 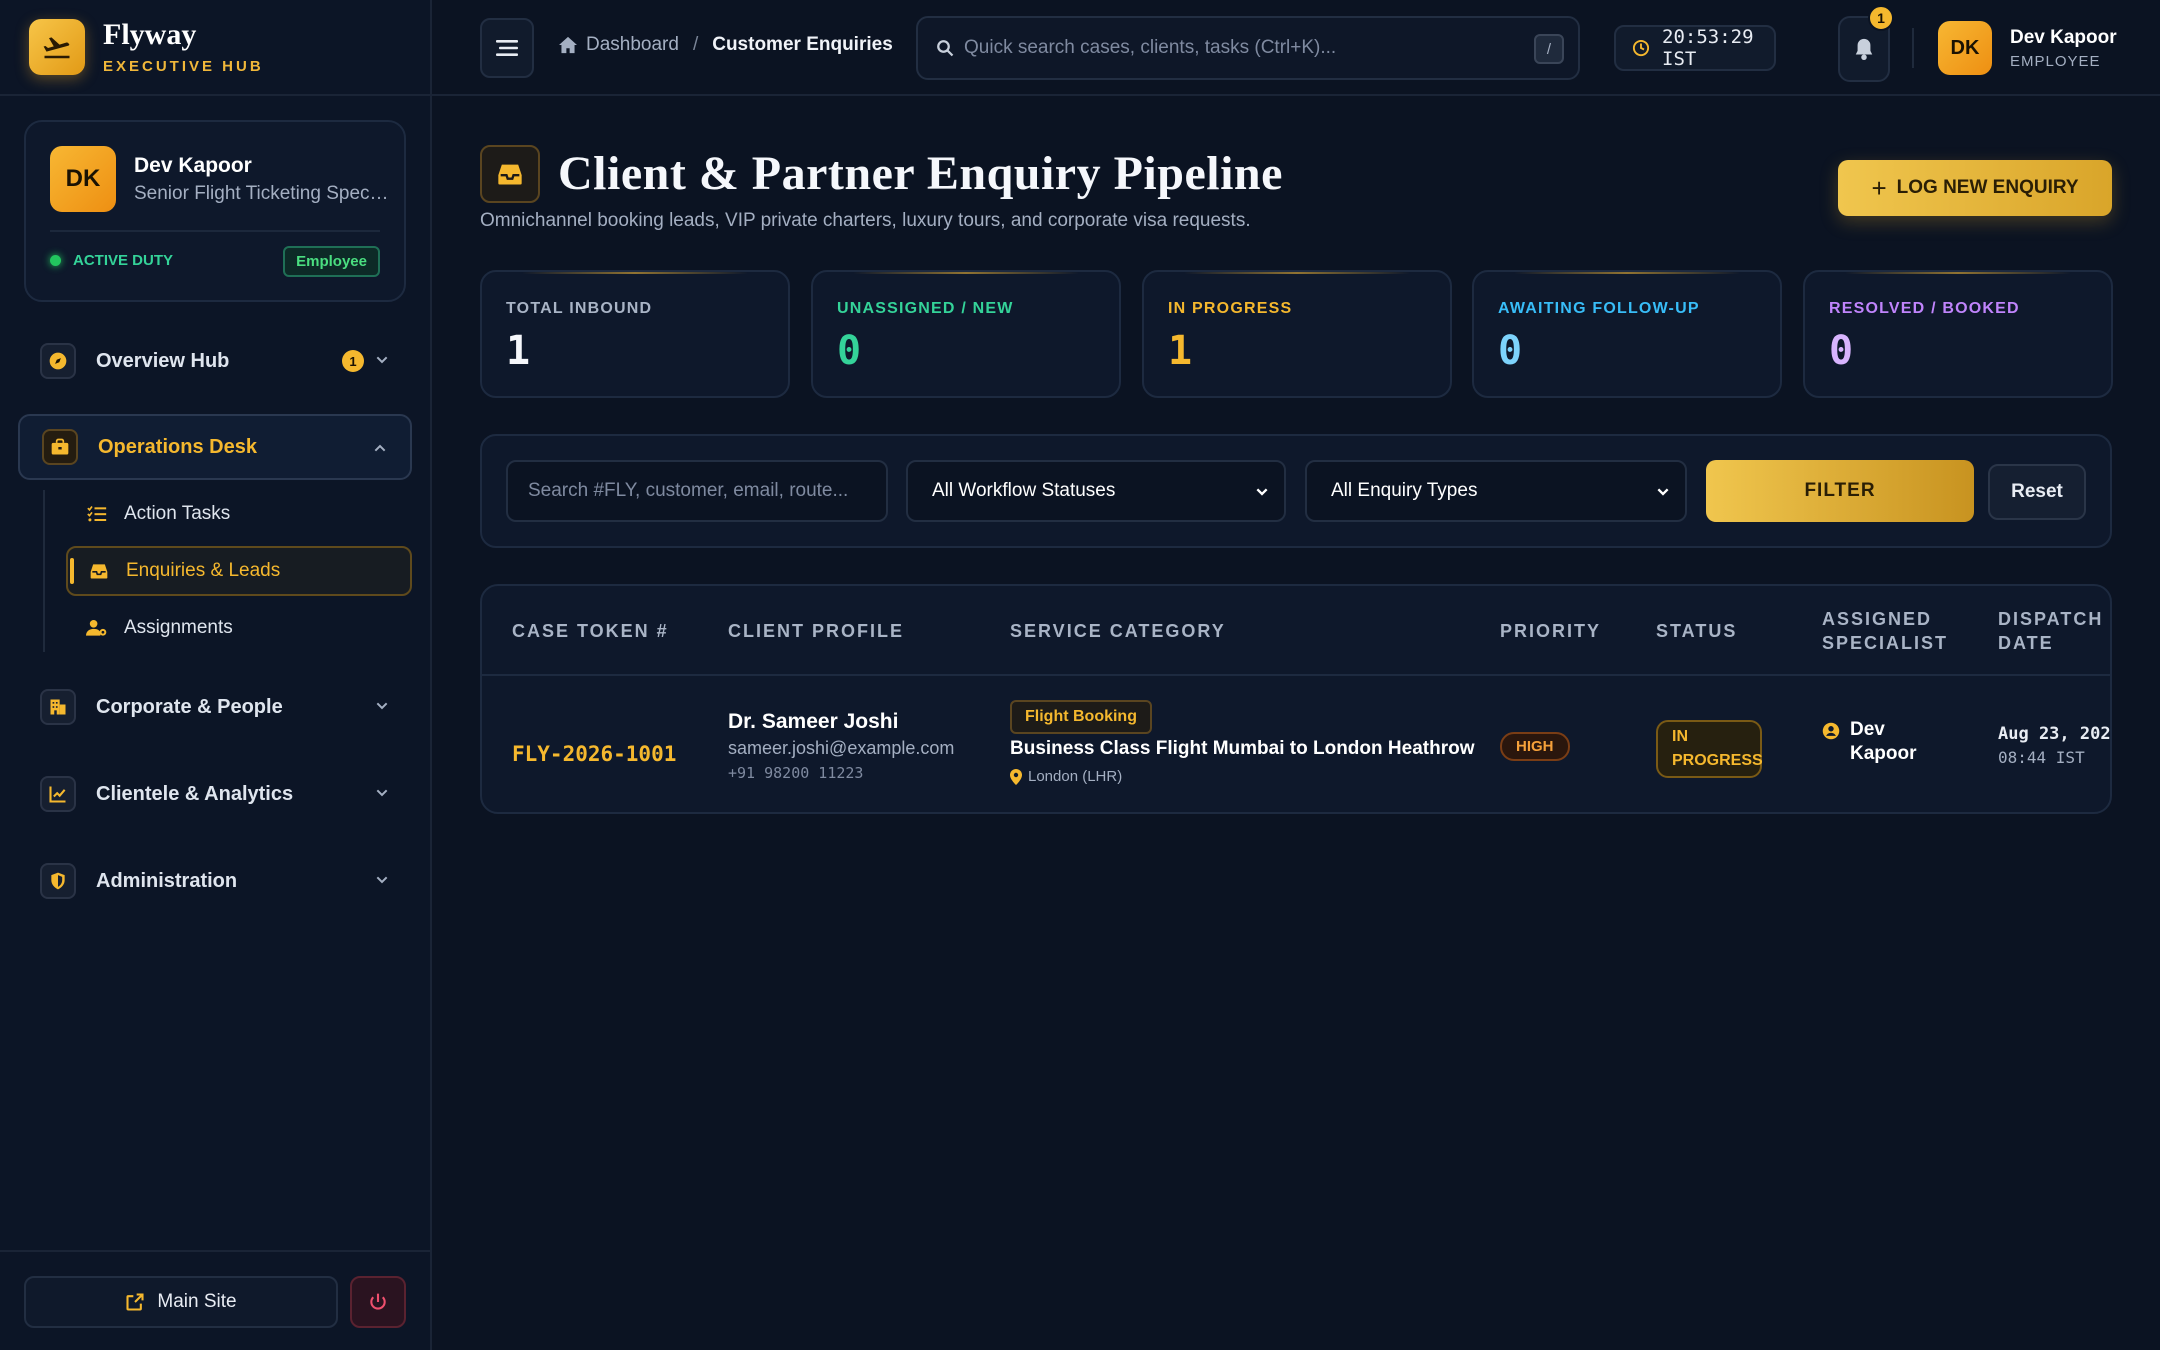 I want to click on nav-group-label: Administration, so click(x=167, y=880).